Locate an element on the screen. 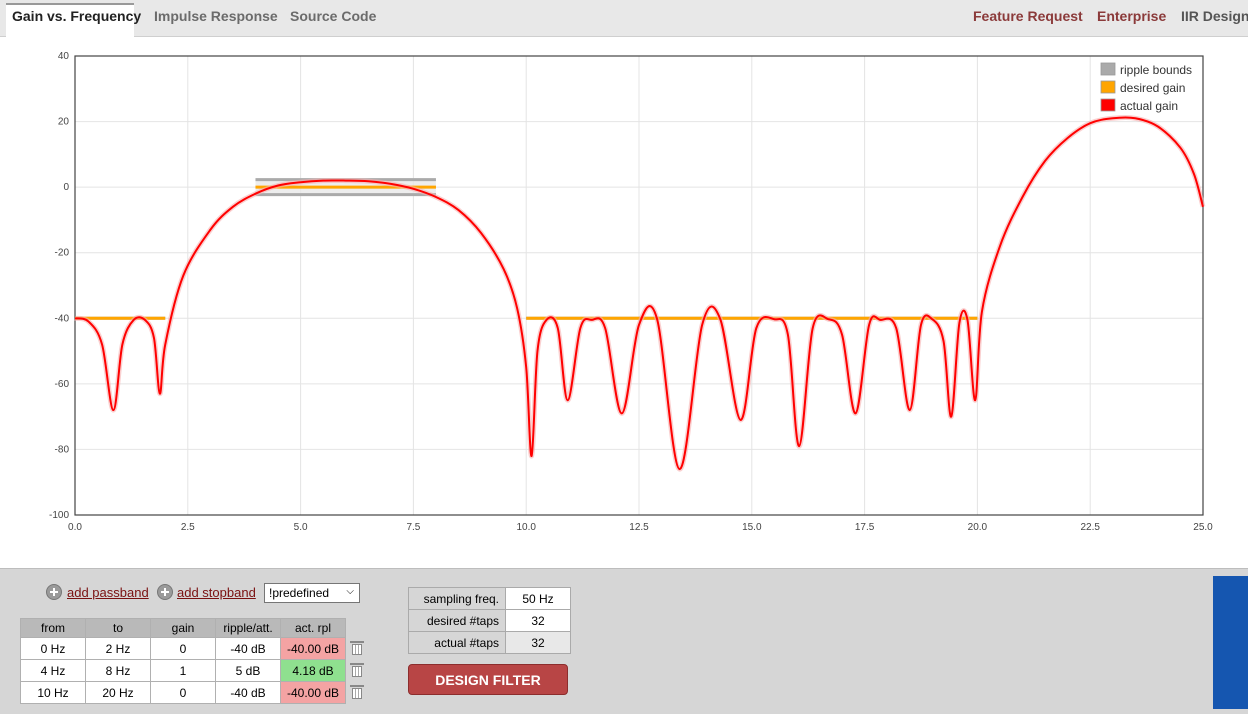 This screenshot has height=714, width=1248. y-tick-label: -80 is located at coordinates (62, 449).